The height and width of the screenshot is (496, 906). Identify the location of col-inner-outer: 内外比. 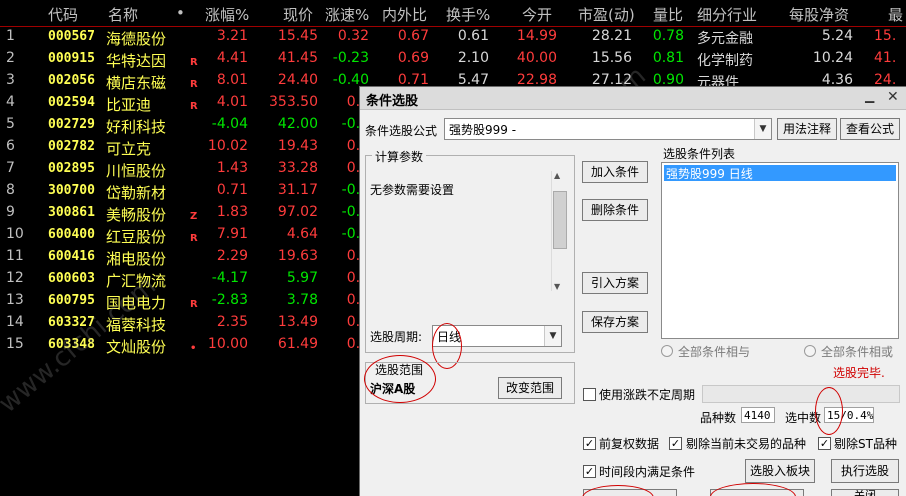
(404, 14).